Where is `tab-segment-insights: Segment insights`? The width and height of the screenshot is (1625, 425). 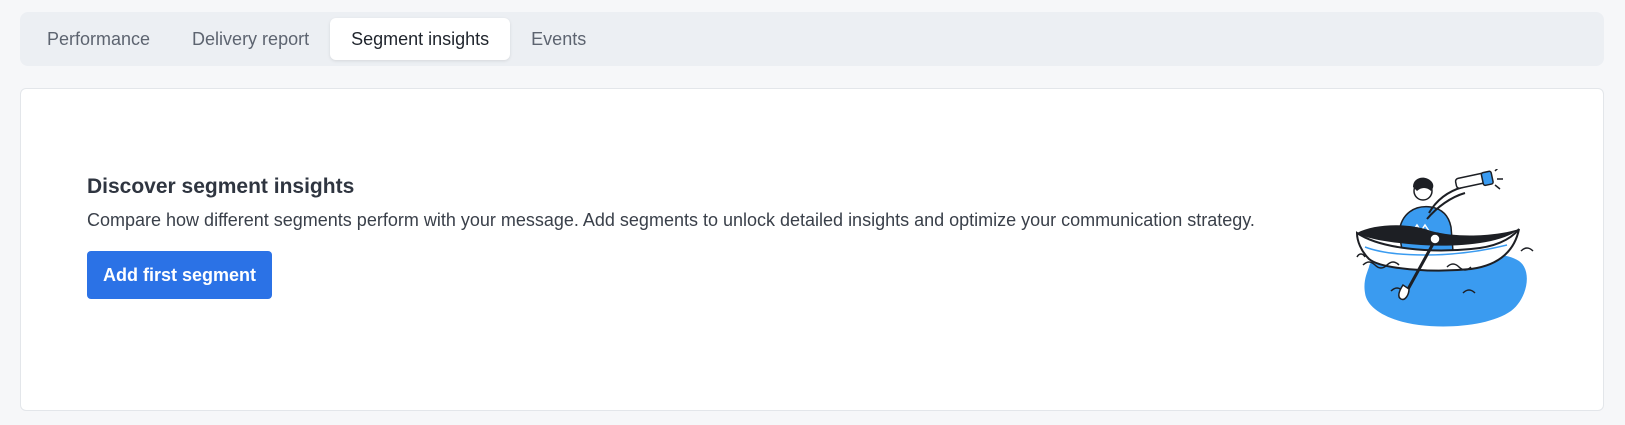
tab-segment-insights: Segment insights is located at coordinates (420, 39).